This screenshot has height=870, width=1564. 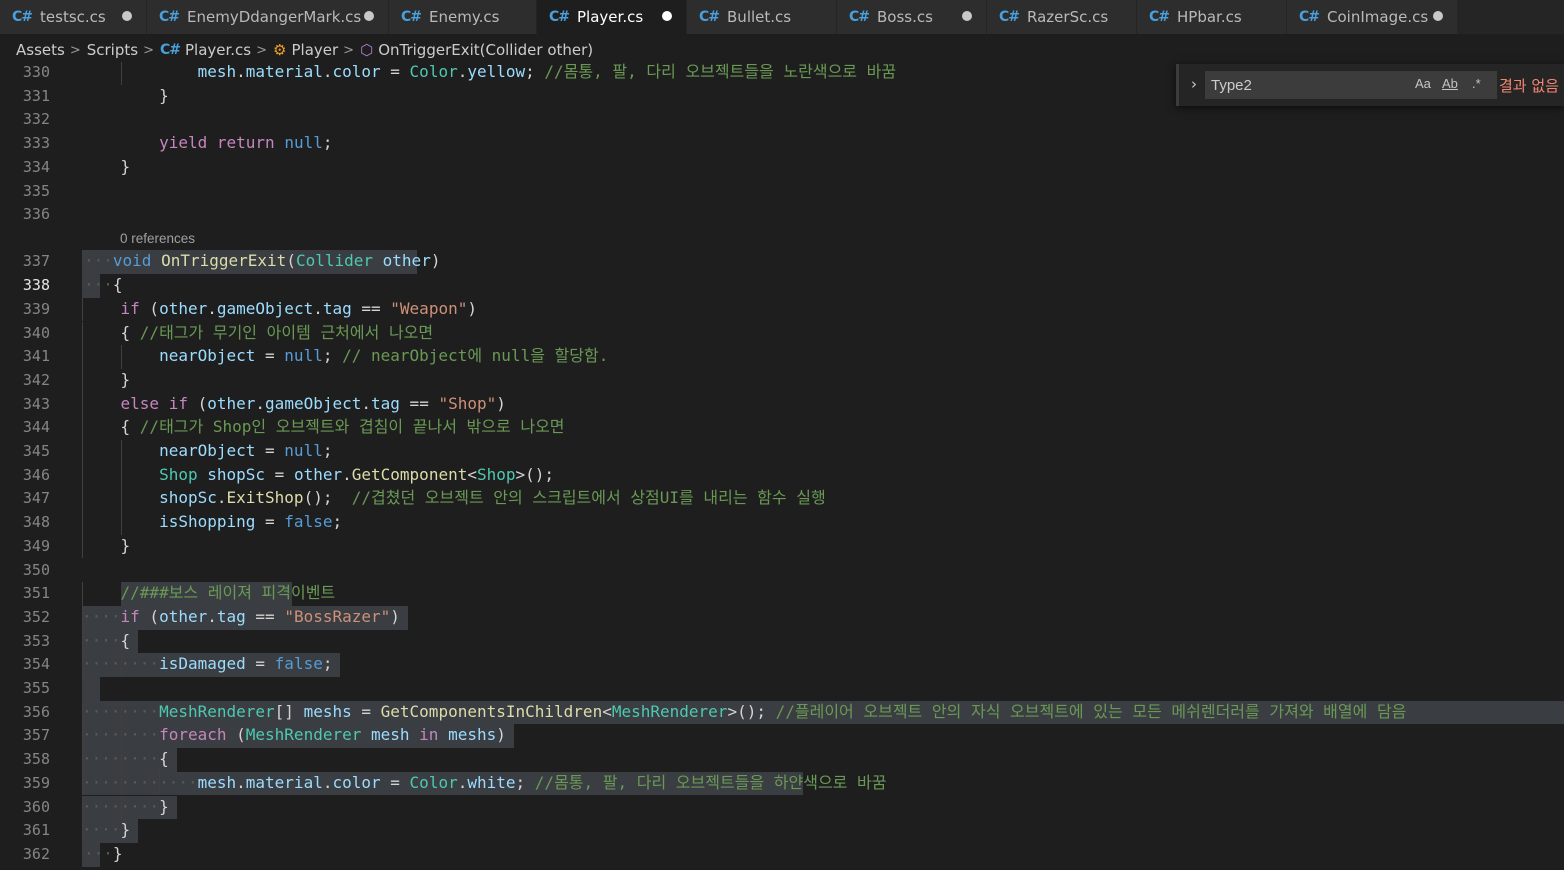 I want to click on line-number: 338, so click(x=36, y=285).